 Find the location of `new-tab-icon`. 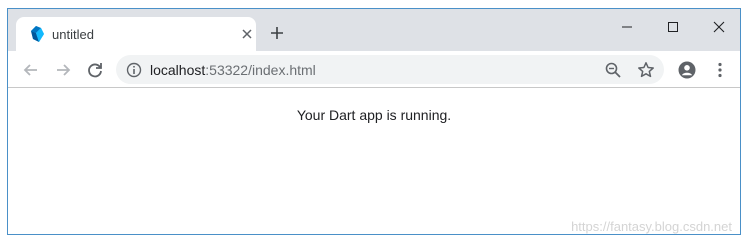

new-tab-icon is located at coordinates (277, 33).